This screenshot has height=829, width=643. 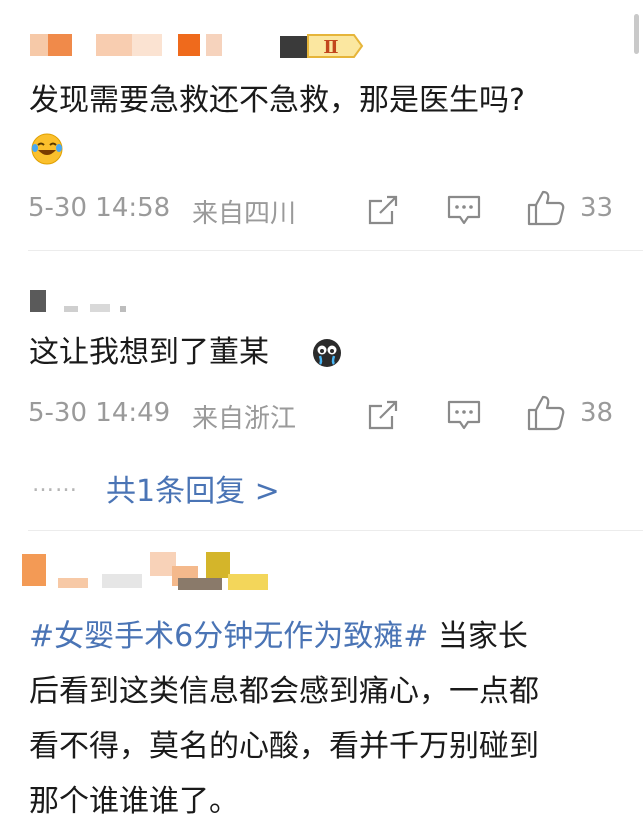 I want to click on comment-3-text-line-2: 后看到这类信息都会感到痛心，一点都, so click(x=284, y=691).